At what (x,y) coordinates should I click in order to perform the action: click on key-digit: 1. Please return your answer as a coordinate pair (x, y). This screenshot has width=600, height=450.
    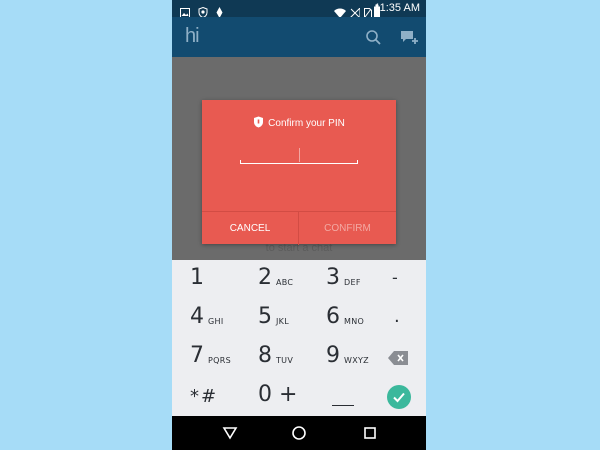
    Looking at the image, I should click on (197, 277).